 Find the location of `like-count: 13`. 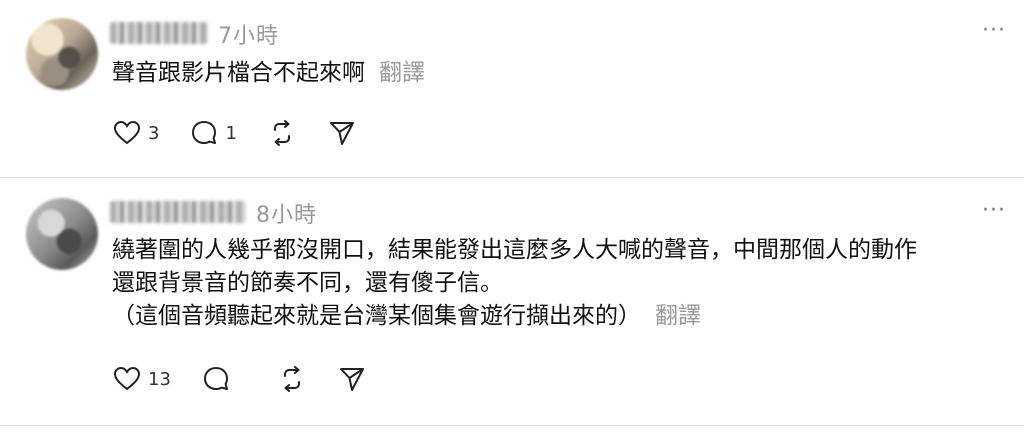

like-count: 13 is located at coordinates (159, 379).